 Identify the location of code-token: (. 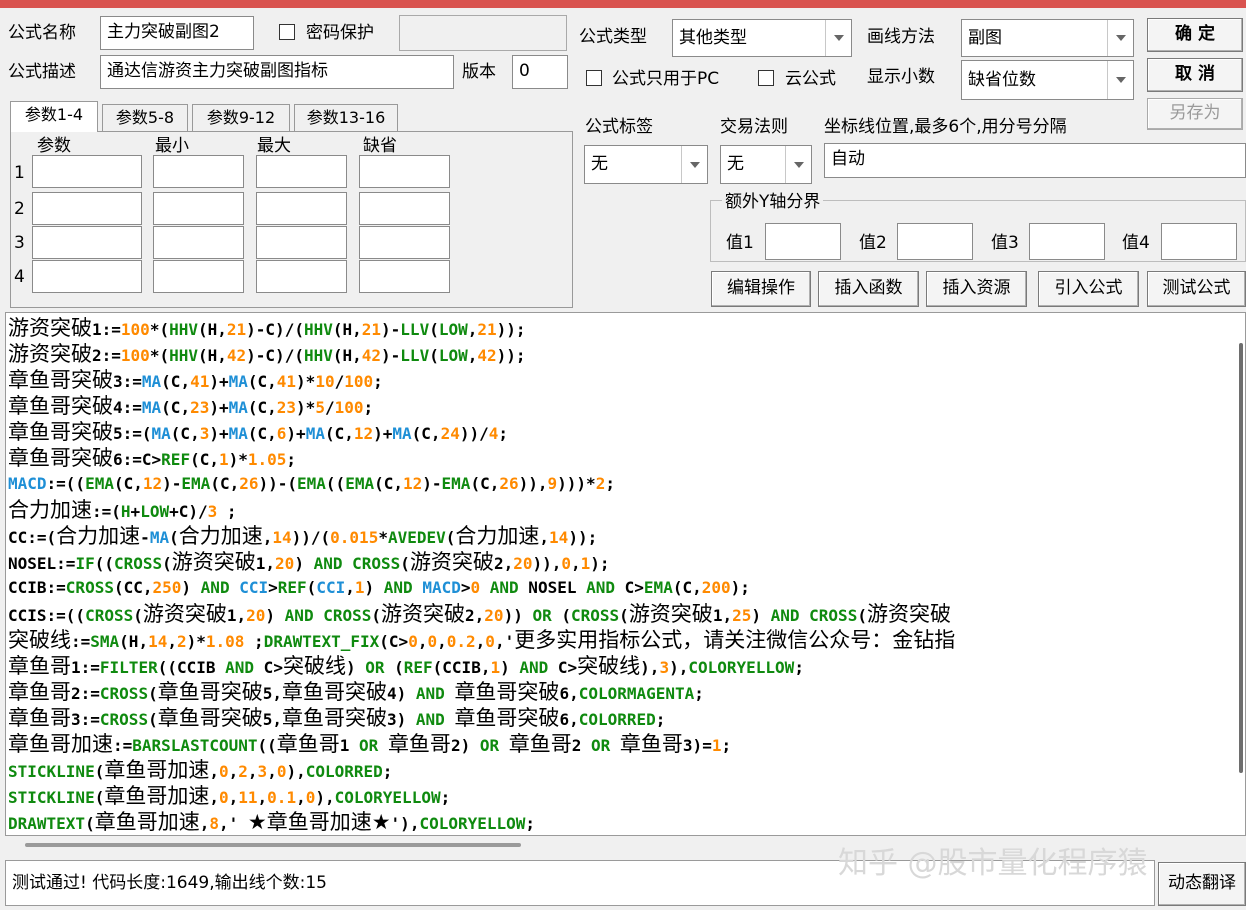
(862, 615).